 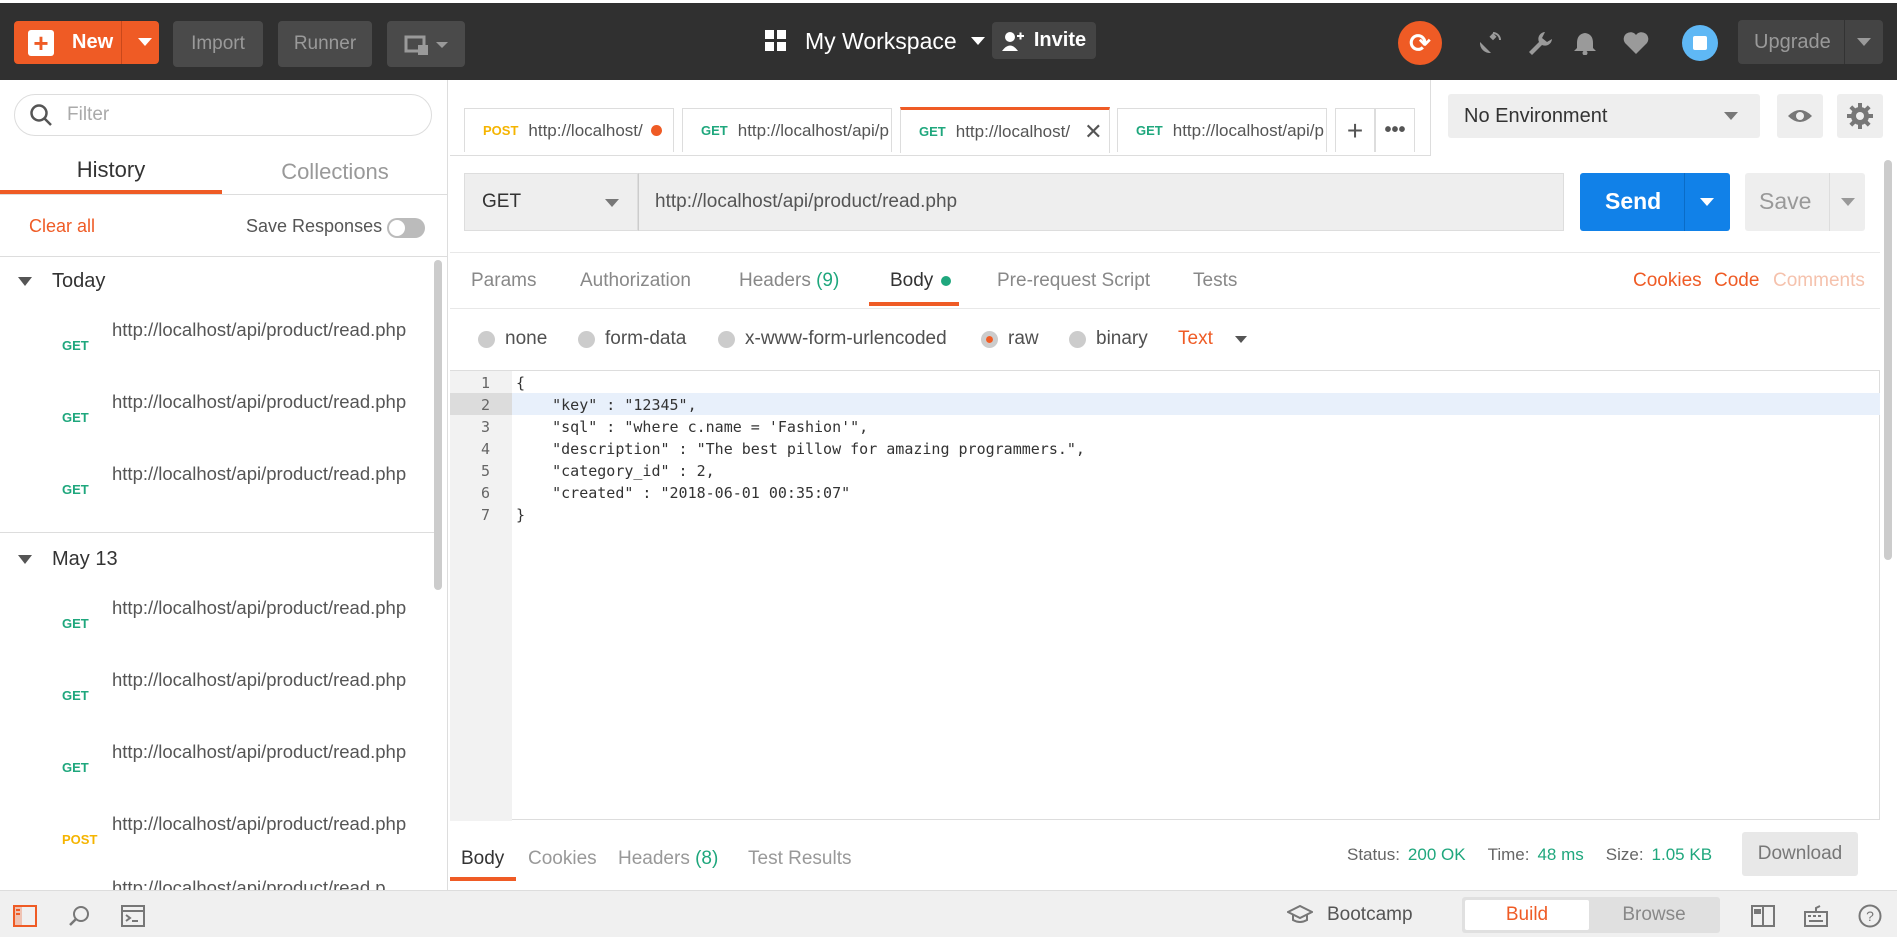 I want to click on line-number: 7, so click(x=485, y=515).